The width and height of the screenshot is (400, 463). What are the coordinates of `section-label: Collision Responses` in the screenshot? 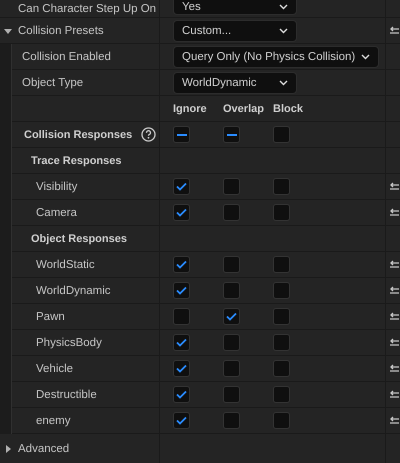 It's located at (78, 134).